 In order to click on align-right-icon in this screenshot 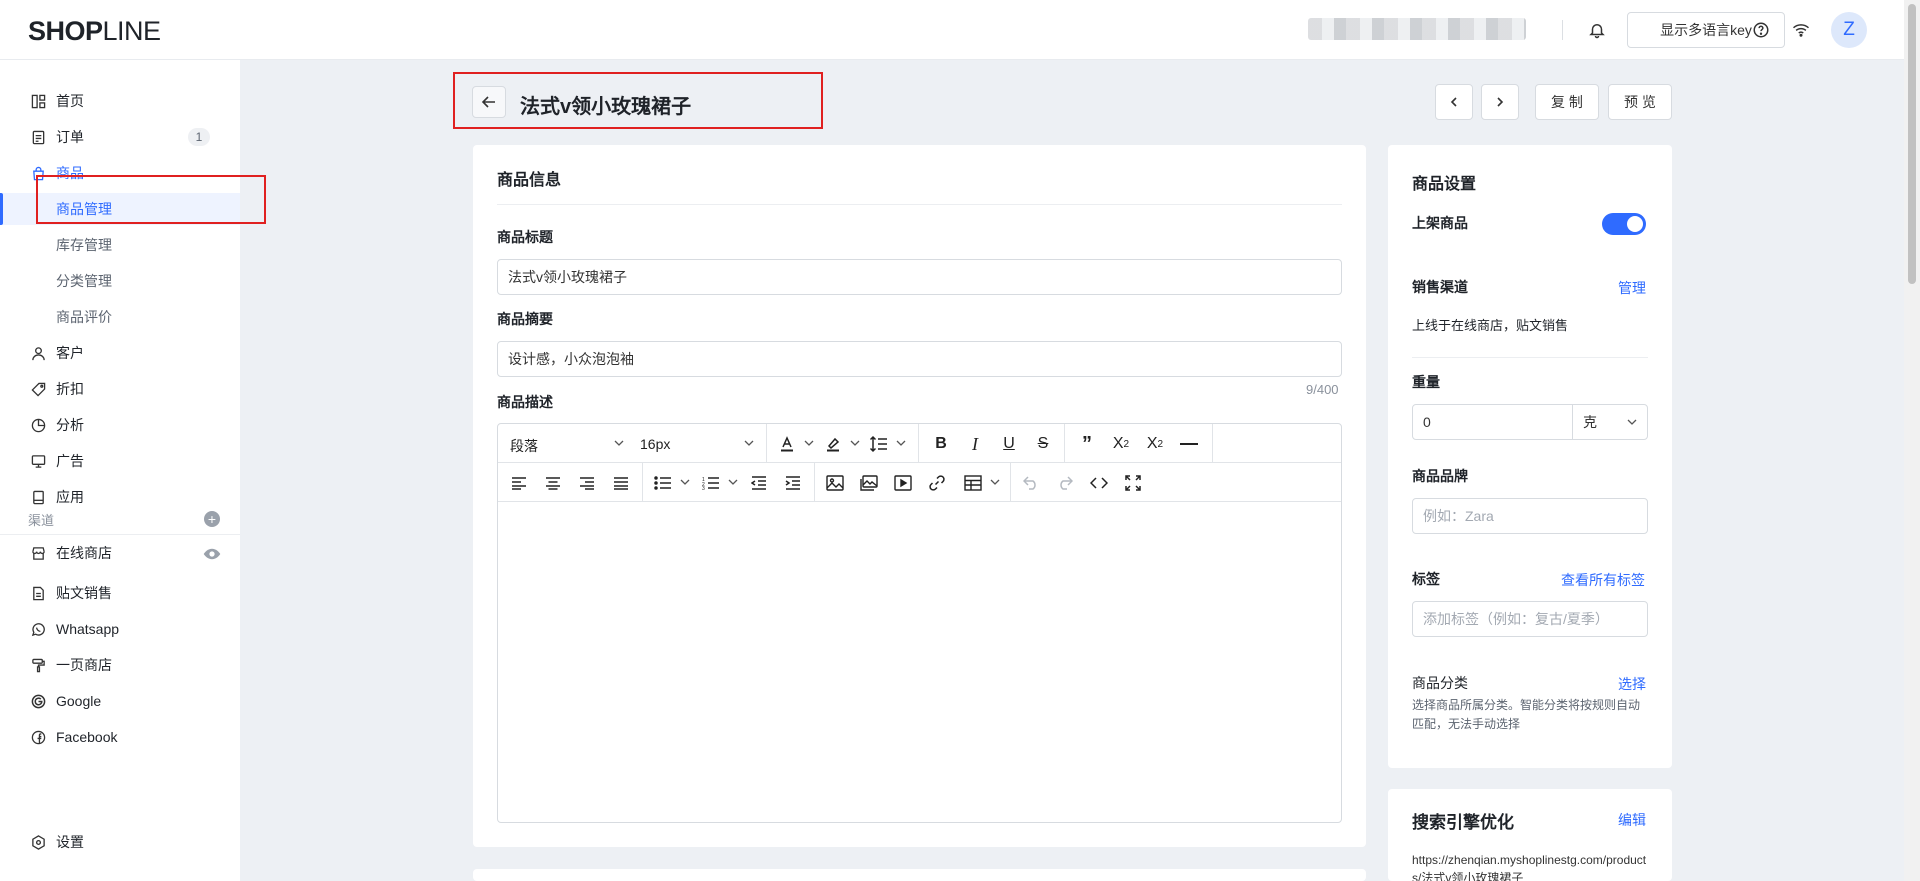, I will do `click(587, 483)`.